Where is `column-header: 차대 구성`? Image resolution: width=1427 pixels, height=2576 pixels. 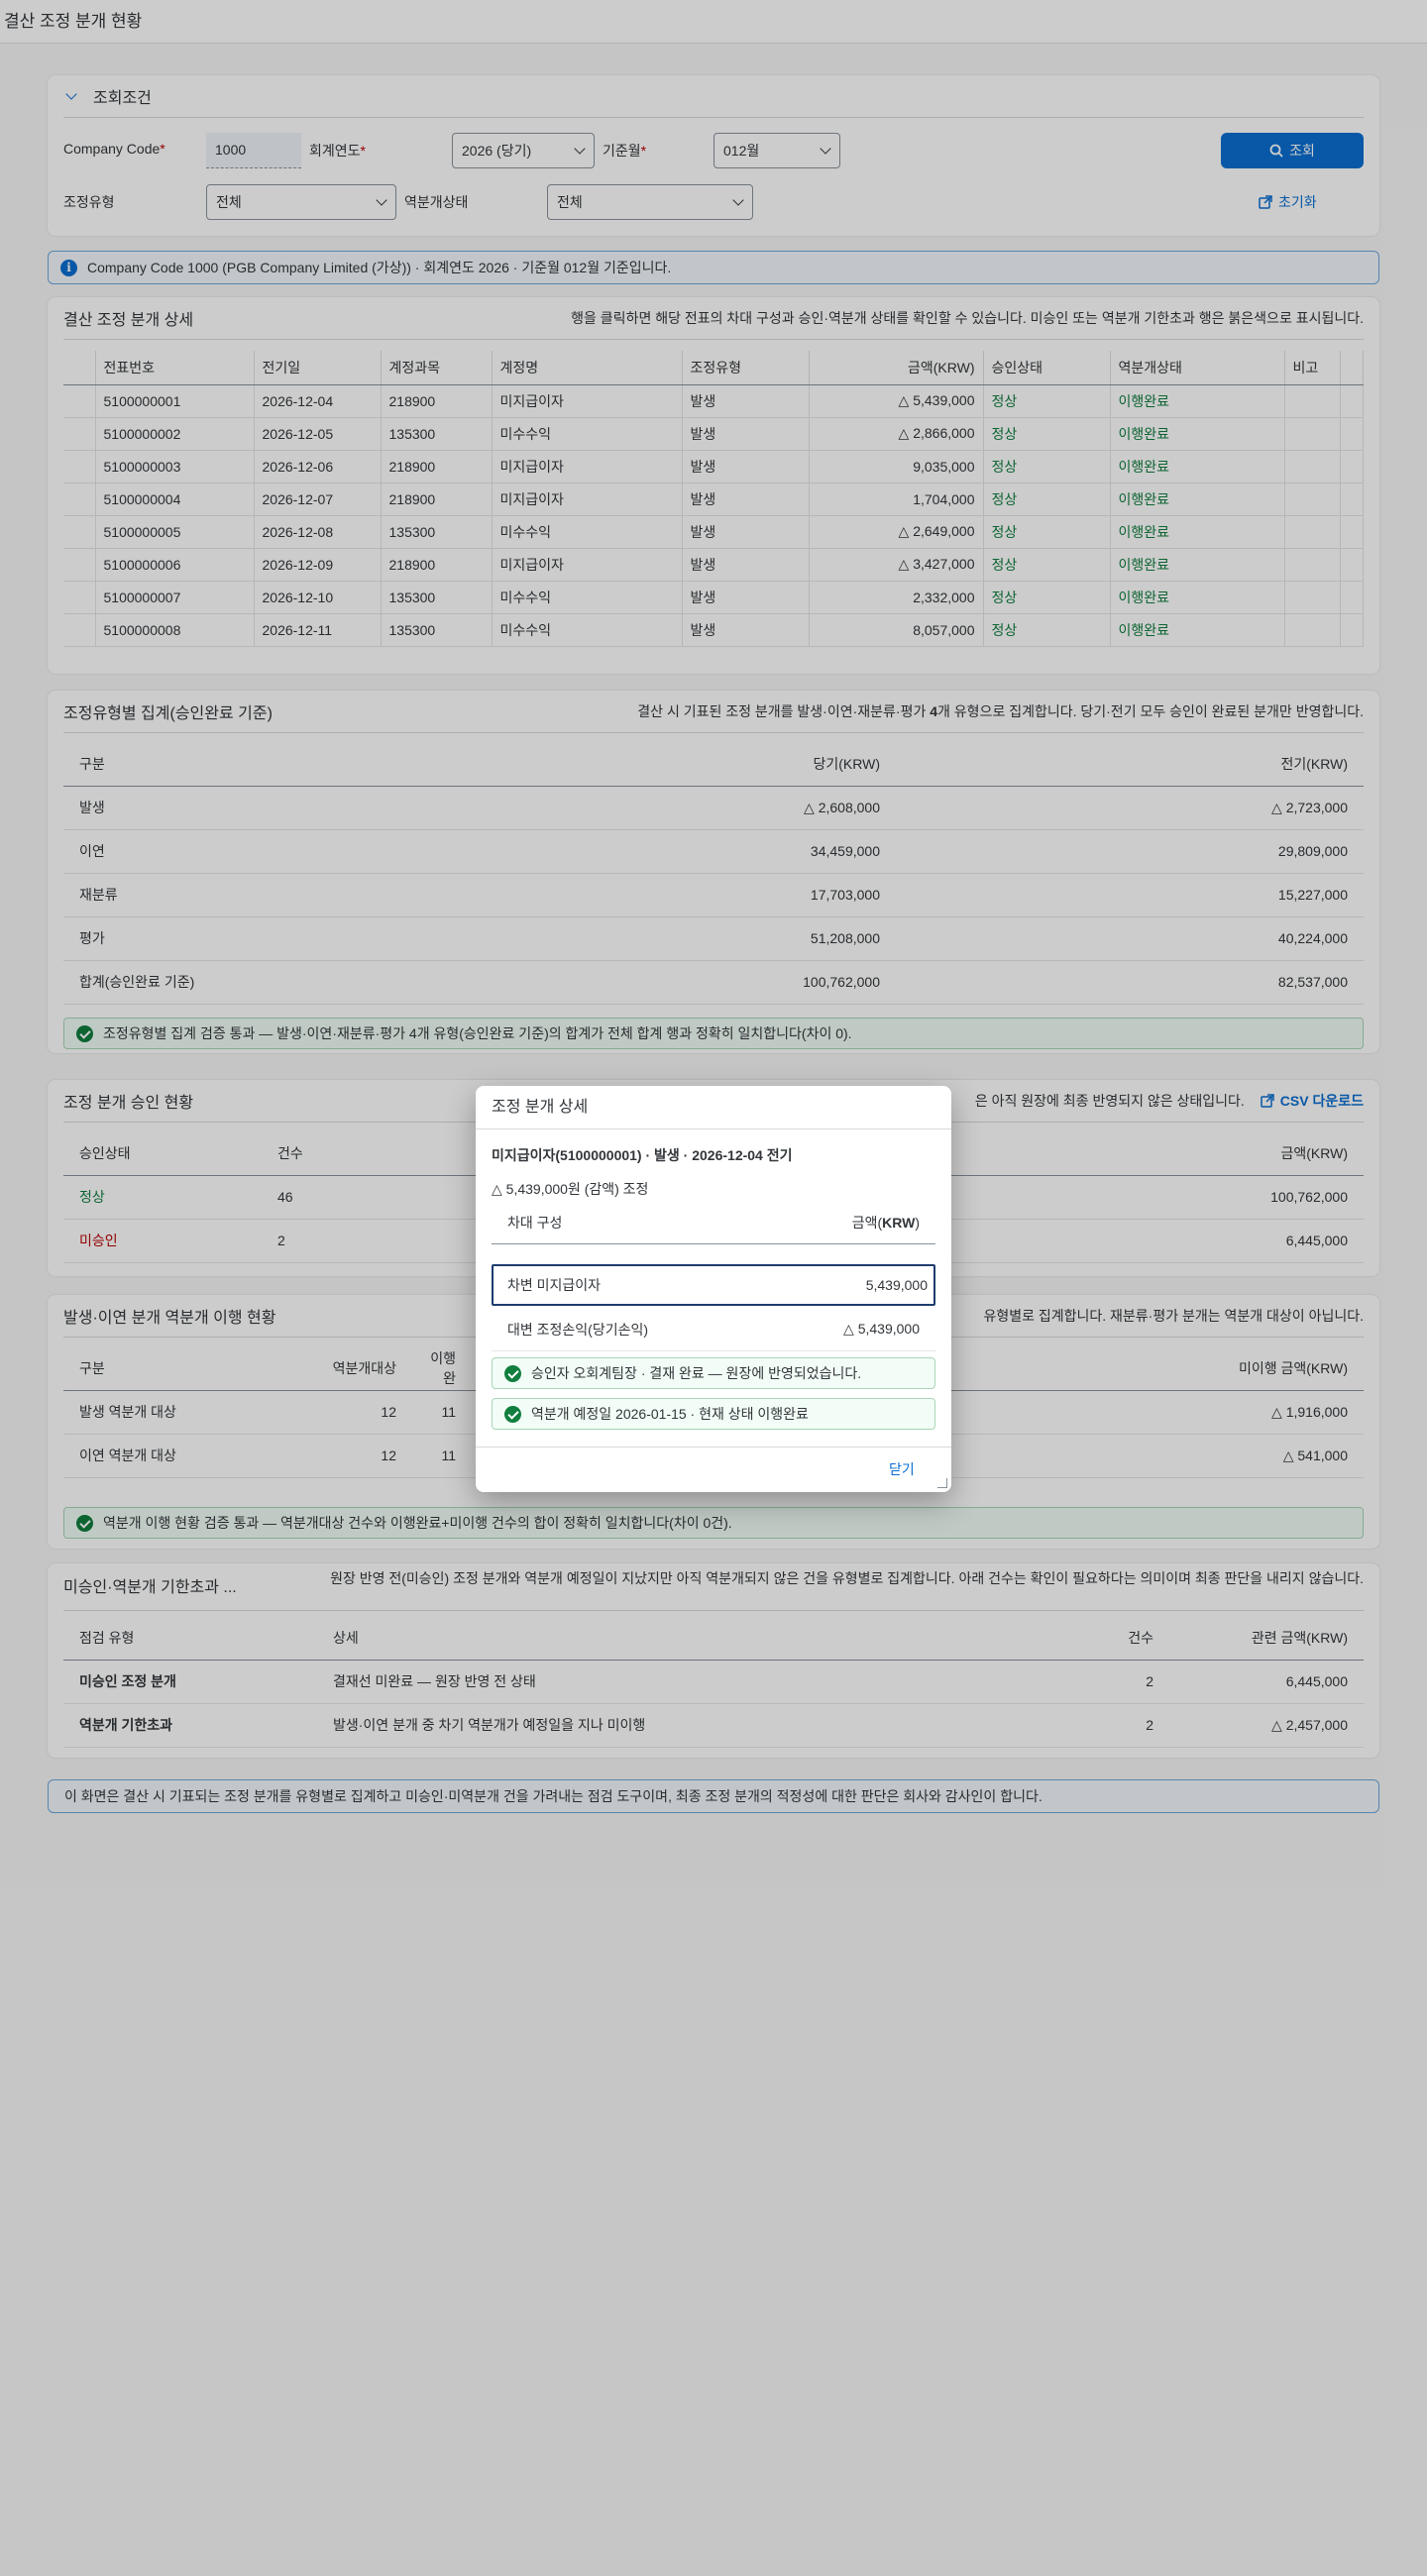 column-header: 차대 구성 is located at coordinates (535, 1222).